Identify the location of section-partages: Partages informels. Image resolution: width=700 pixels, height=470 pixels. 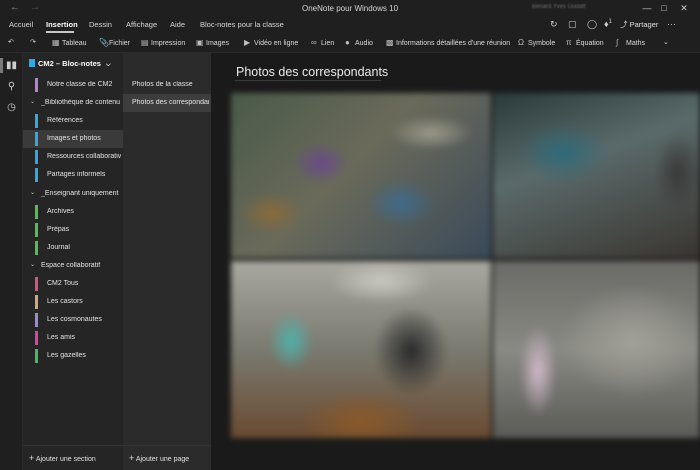
(73, 175).